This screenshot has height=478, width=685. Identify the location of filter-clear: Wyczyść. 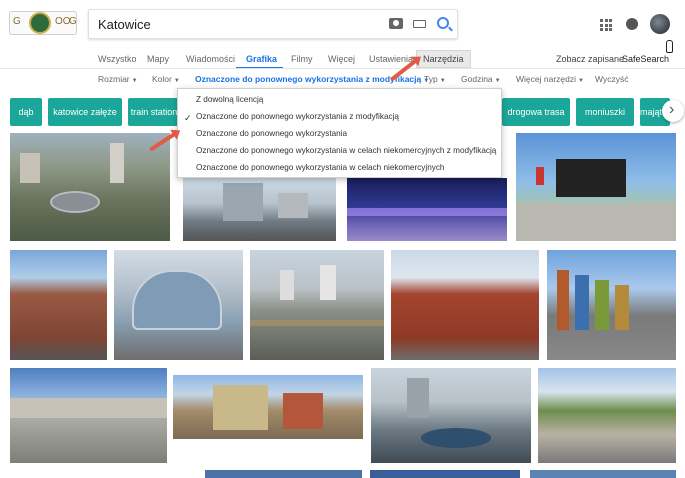
(611, 79).